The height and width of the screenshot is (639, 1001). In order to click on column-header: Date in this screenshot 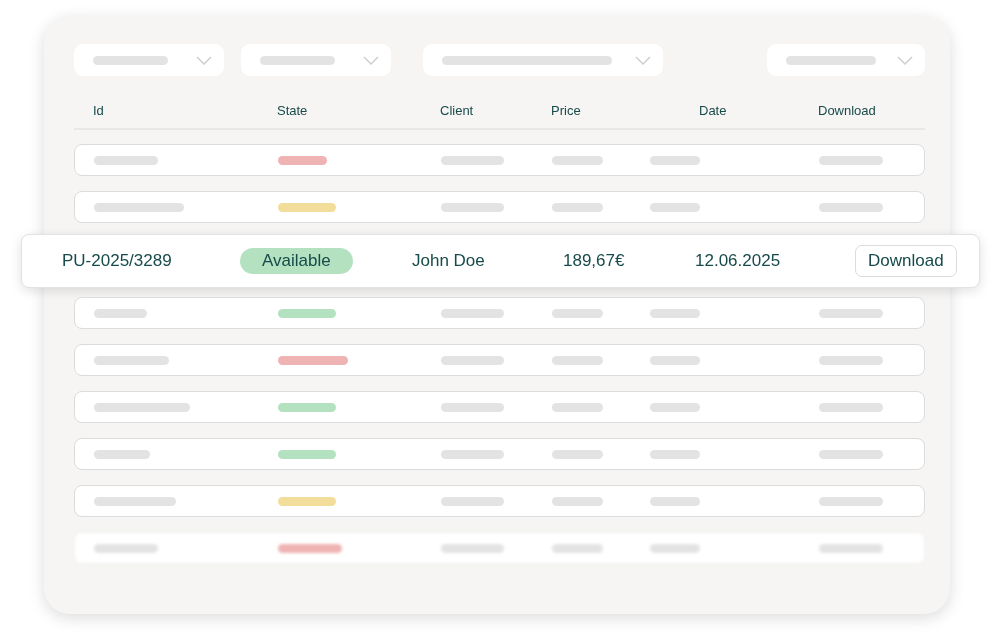, I will do `click(713, 110)`.